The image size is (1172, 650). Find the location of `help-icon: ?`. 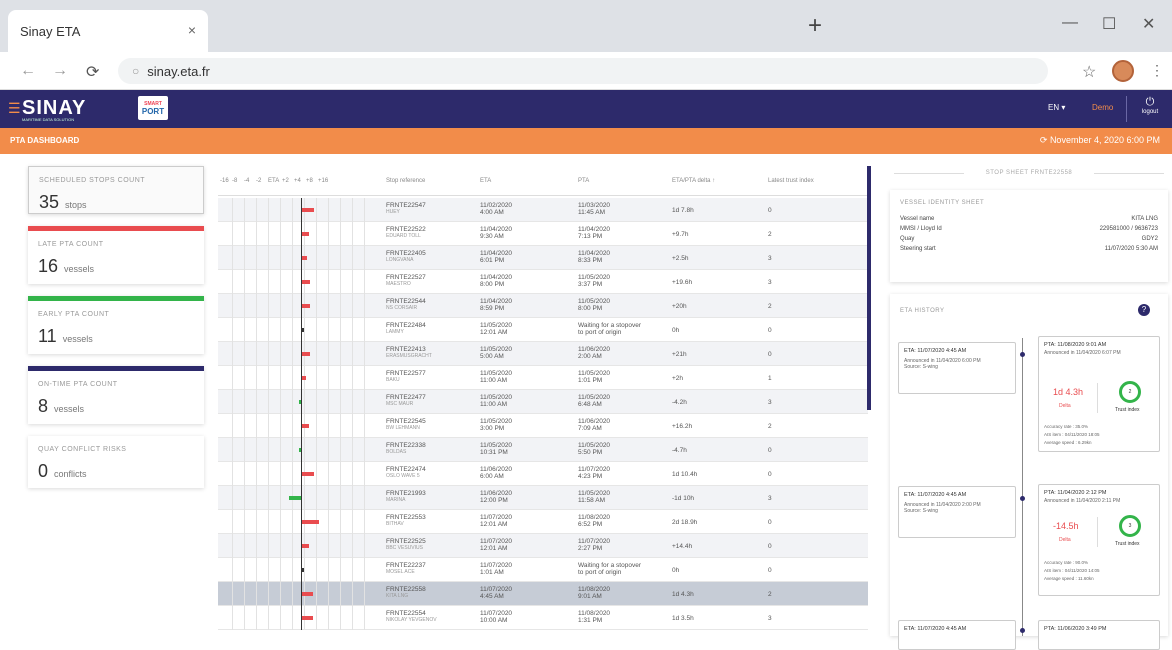

help-icon: ? is located at coordinates (1144, 310).